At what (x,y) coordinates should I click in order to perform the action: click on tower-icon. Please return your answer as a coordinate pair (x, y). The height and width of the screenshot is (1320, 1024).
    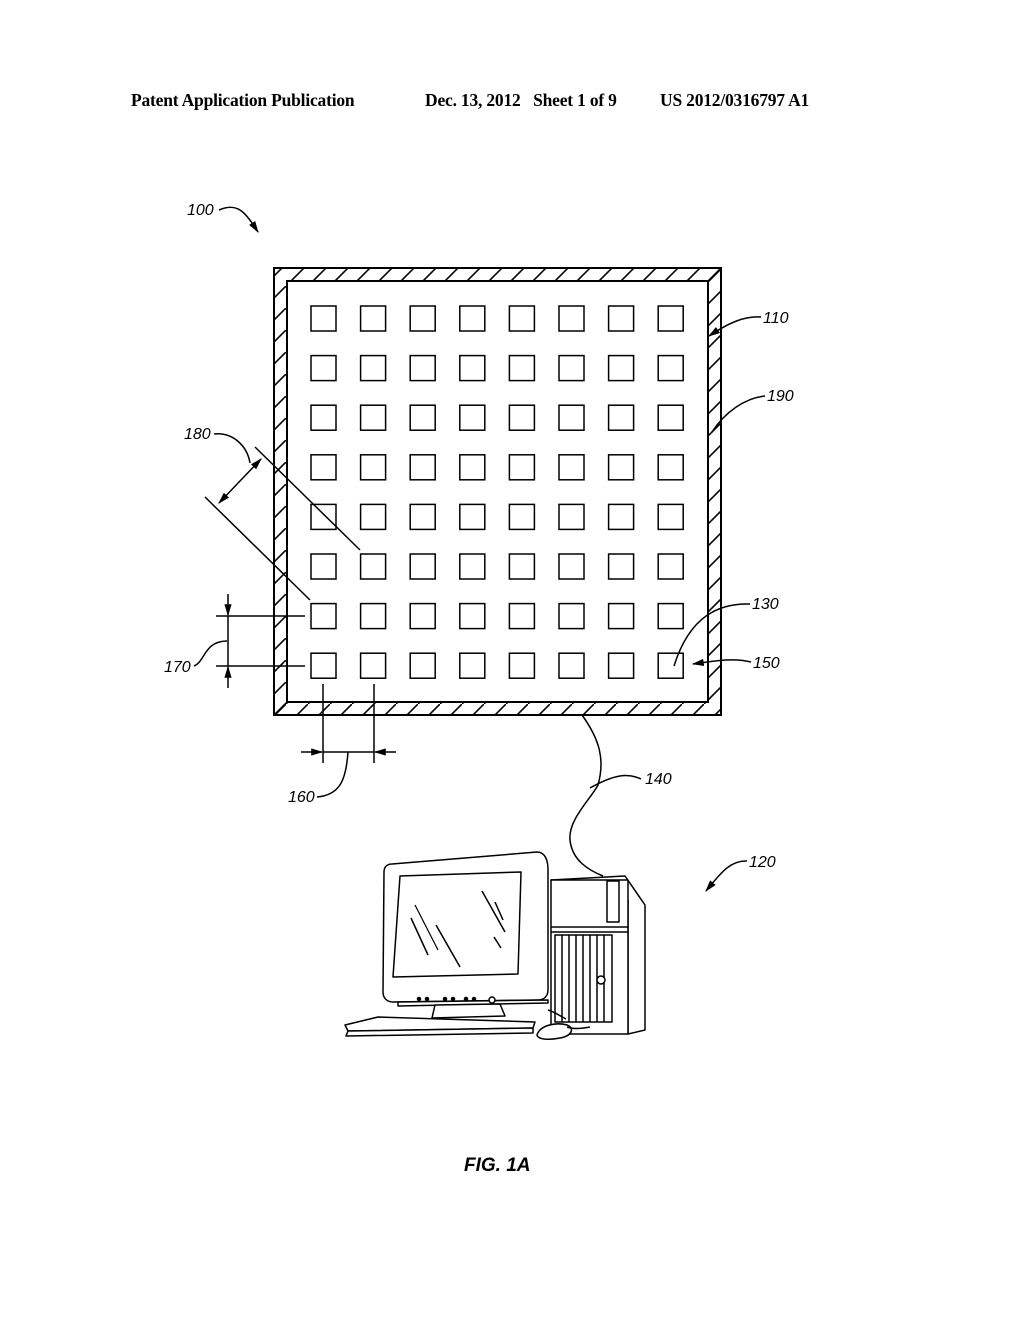
    Looking at the image, I should click on (598, 955).